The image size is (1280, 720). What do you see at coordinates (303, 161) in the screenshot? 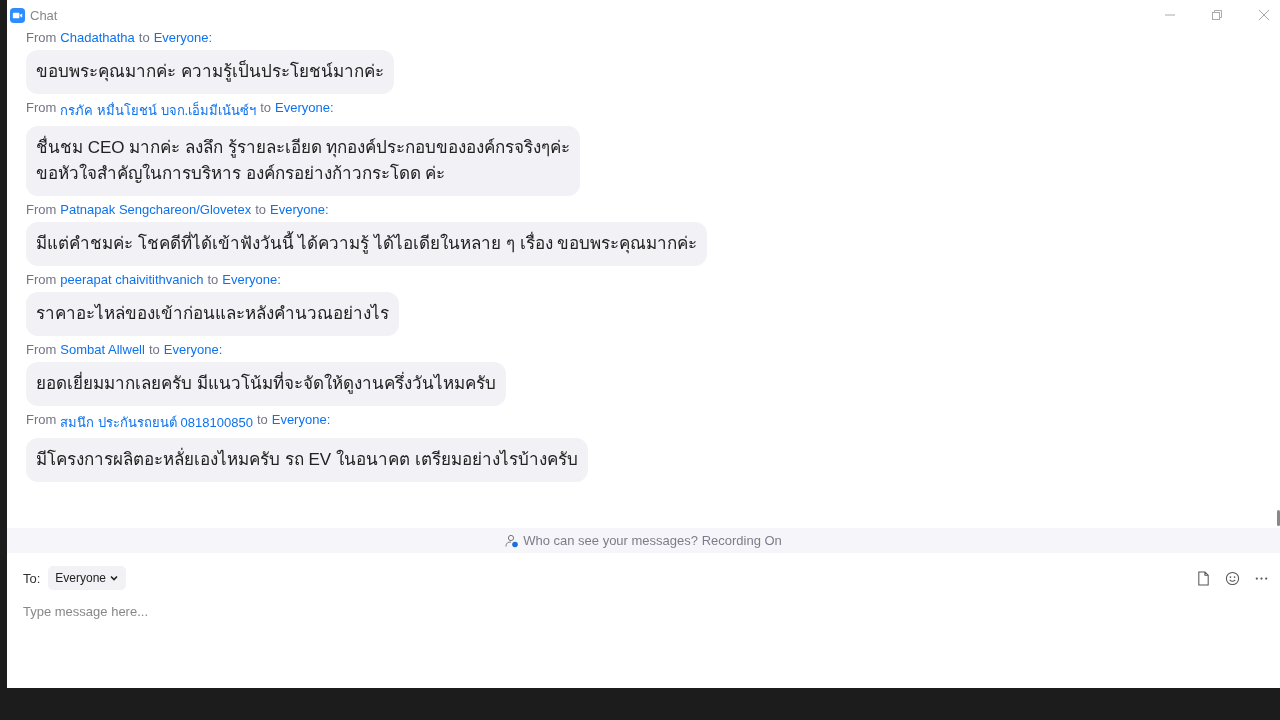
I see `message-bubble: ชื่นชม CEO มากค่ะ ลงลึก รู้รายละเอียด ทุกองค์ประกอบขององค์กรจริงๆค่ะ ขอหัวใจสำคัญในการบริหาร องค์กรอย่างก้าวกระโดด ค่ะ` at bounding box center [303, 161].